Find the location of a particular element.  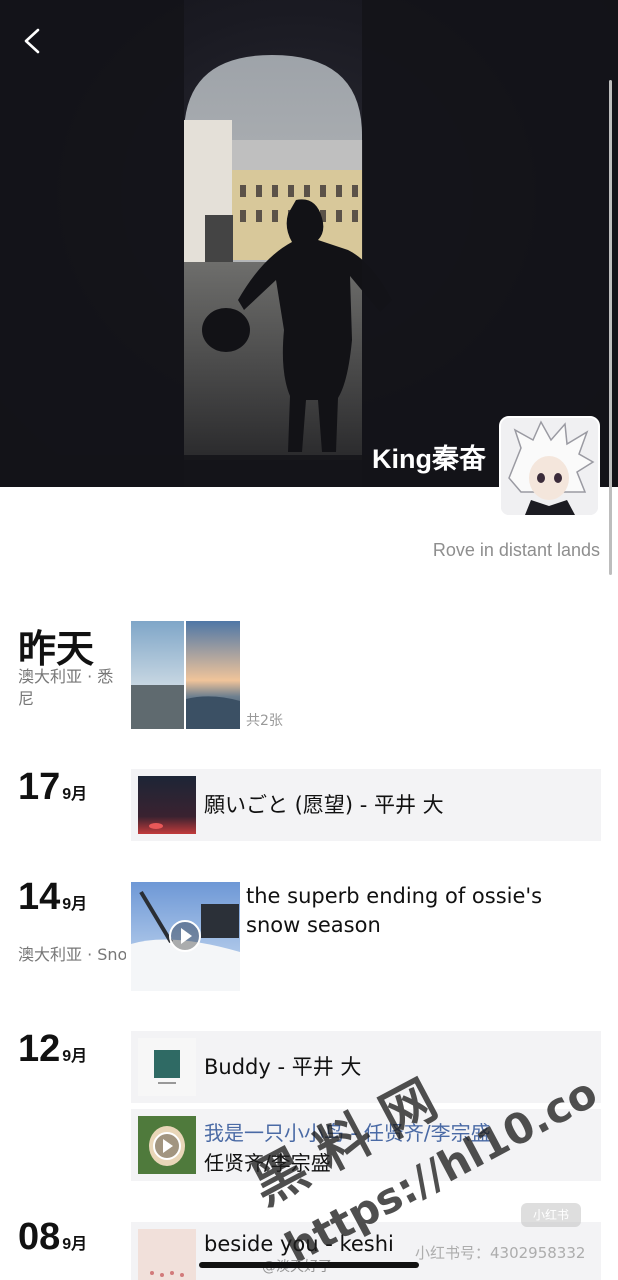

post-text: the superb ending of ossie's snow season is located at coordinates (394, 910).